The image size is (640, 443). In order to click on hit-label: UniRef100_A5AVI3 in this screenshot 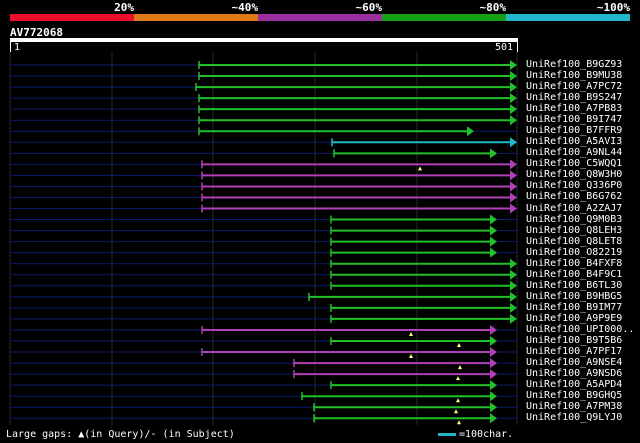, I will do `click(574, 141)`.